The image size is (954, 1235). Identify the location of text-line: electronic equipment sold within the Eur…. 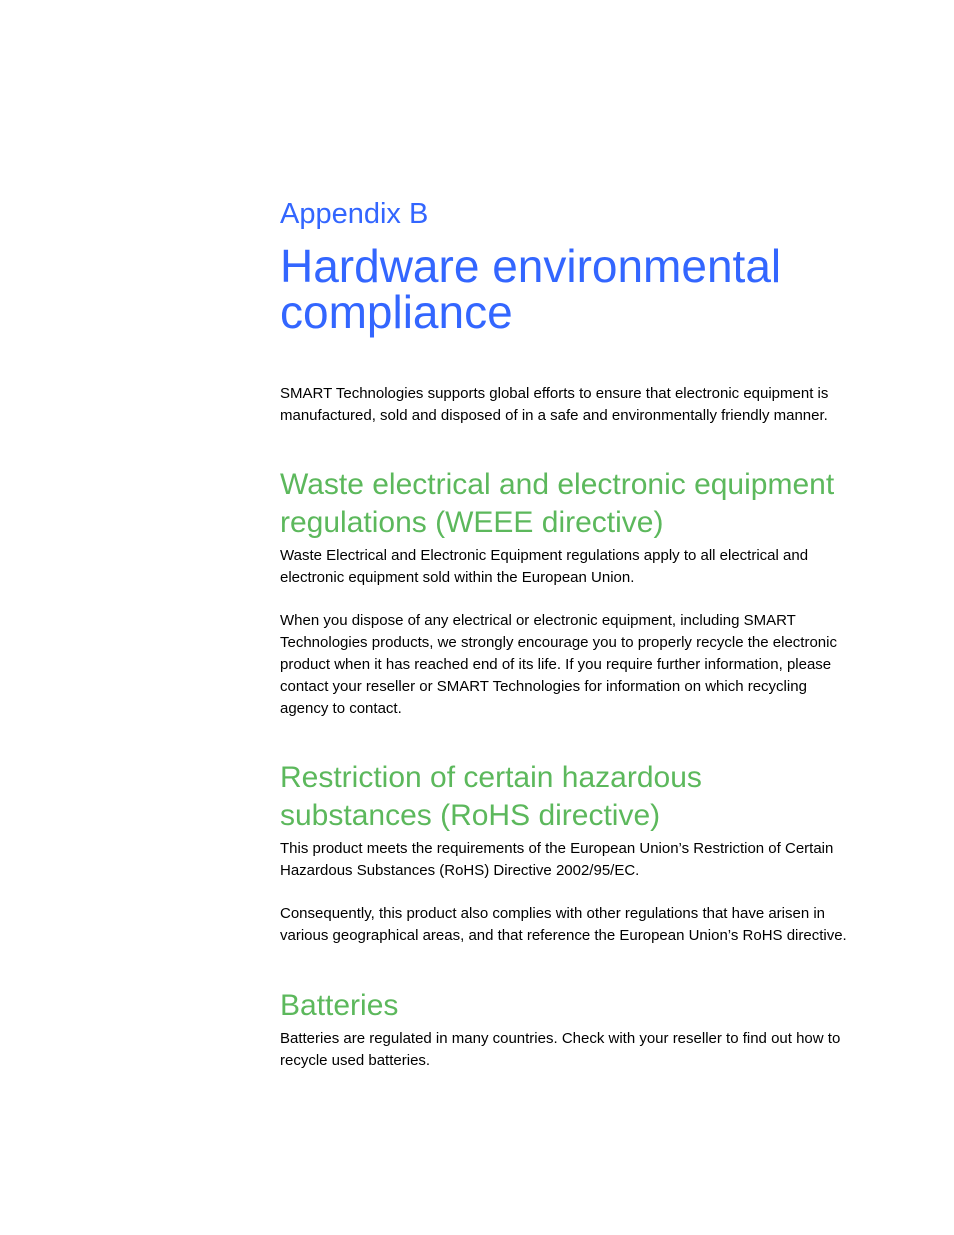
(457, 577).